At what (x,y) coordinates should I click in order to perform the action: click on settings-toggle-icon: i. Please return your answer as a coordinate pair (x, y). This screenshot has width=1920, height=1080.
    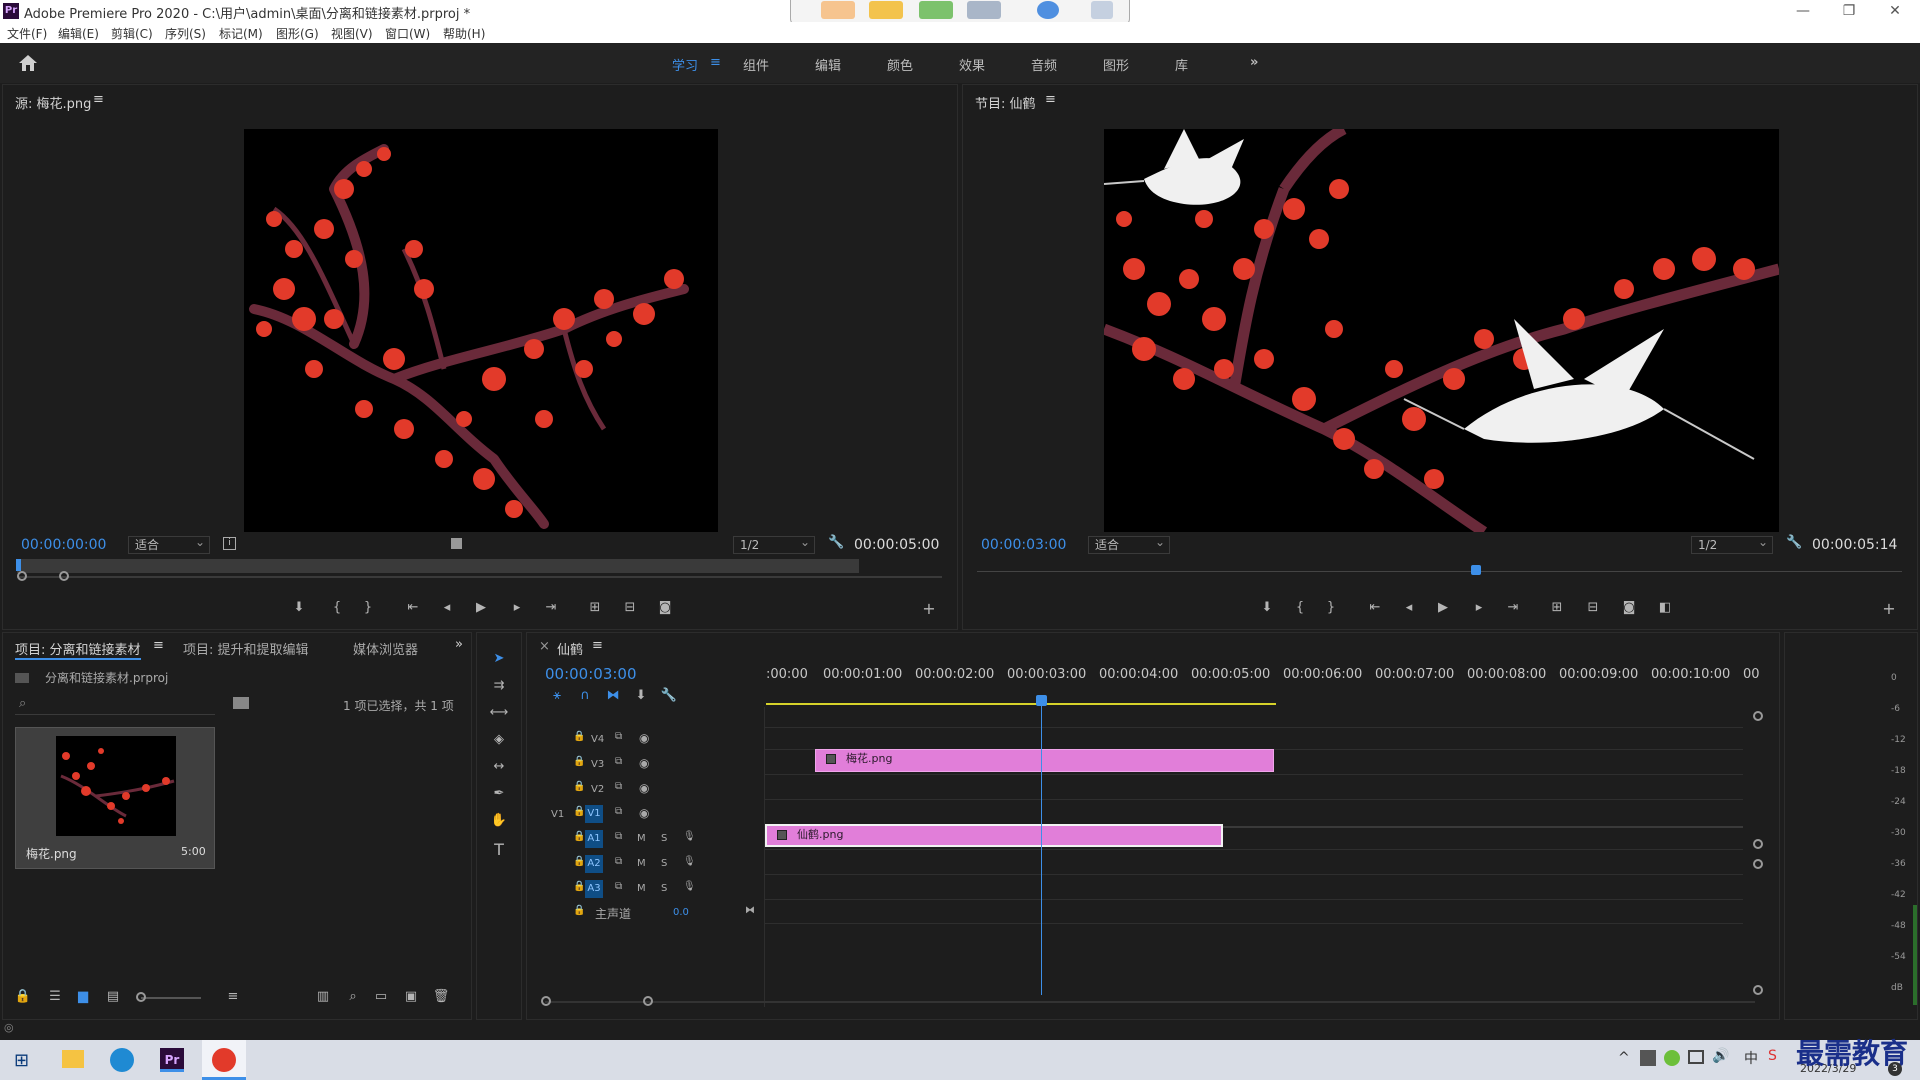
    Looking at the image, I should click on (229, 543).